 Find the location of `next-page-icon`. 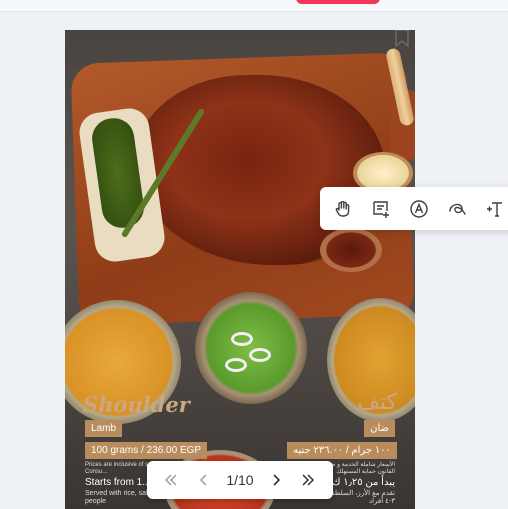

next-page-icon is located at coordinates (276, 480).